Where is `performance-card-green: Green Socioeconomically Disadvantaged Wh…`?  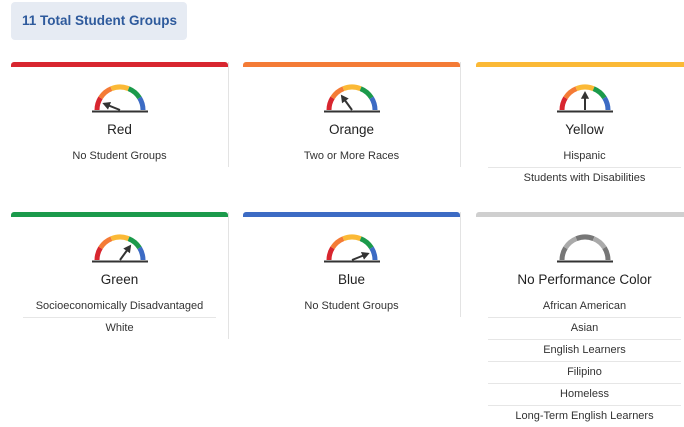
performance-card-green: Green Socioeconomically Disadvantaged Wh… is located at coordinates (120, 275).